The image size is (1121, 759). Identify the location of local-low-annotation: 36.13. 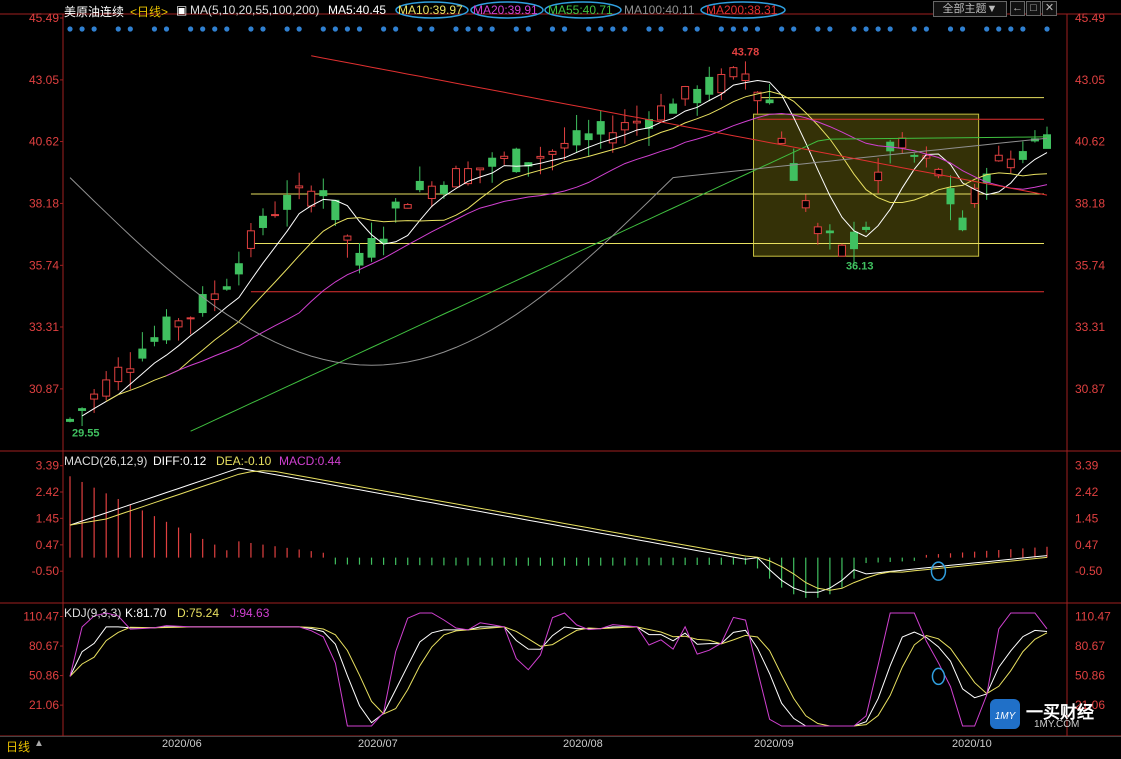
(860, 266).